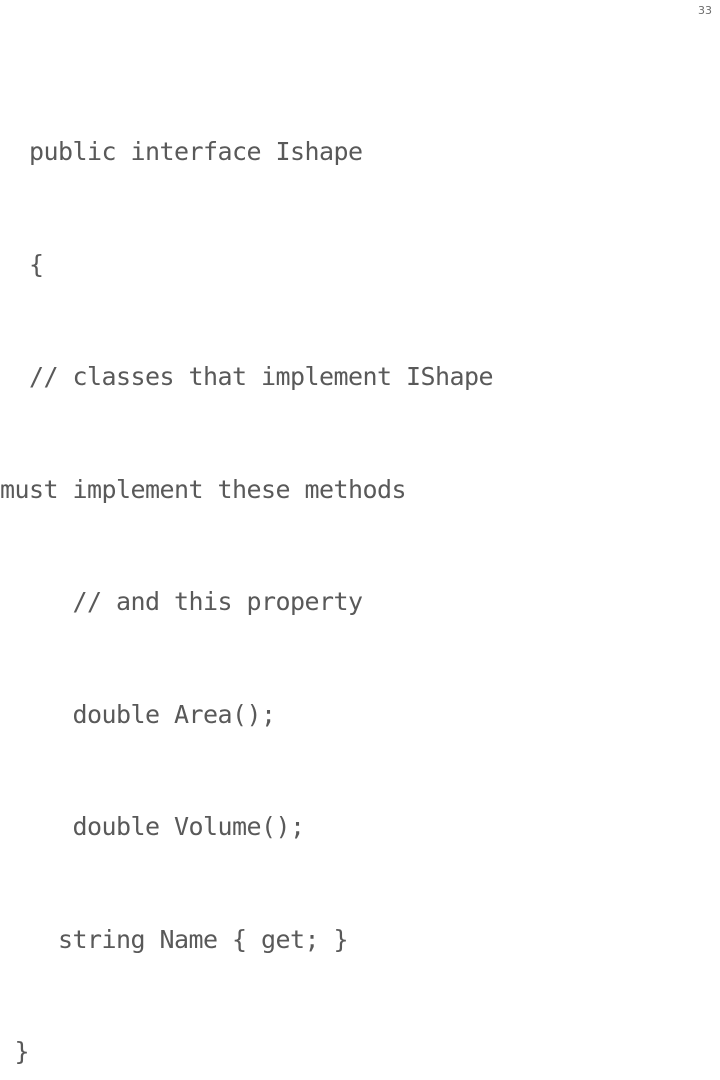 The image size is (720, 1080). What do you see at coordinates (22, 264) in the screenshot?
I see `code-line: {` at bounding box center [22, 264].